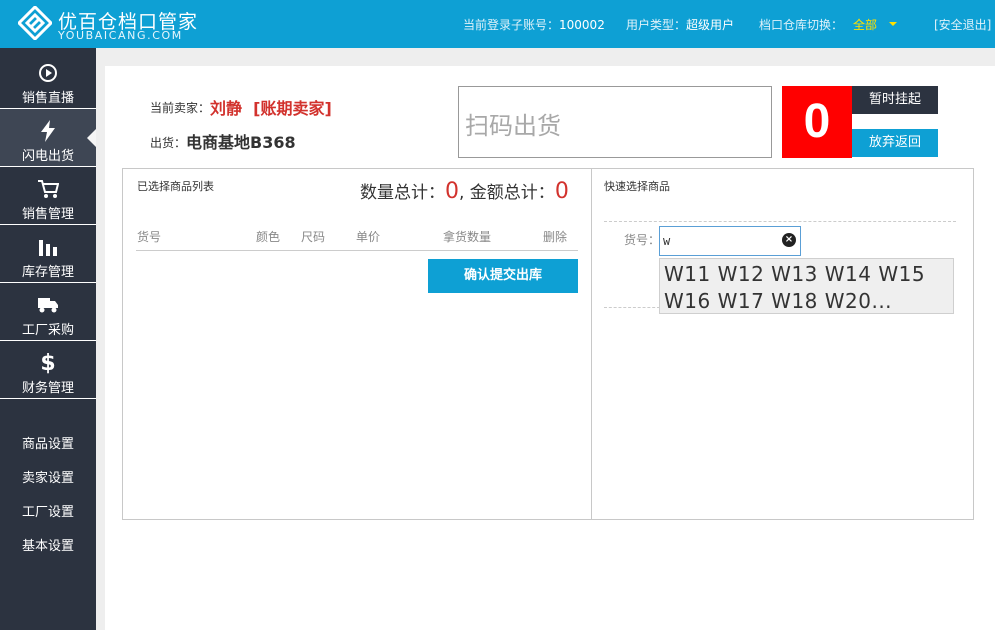 The width and height of the screenshot is (995, 630). Describe the element at coordinates (467, 237) in the screenshot. I see `column-header-quantity: 拿货数量` at that location.